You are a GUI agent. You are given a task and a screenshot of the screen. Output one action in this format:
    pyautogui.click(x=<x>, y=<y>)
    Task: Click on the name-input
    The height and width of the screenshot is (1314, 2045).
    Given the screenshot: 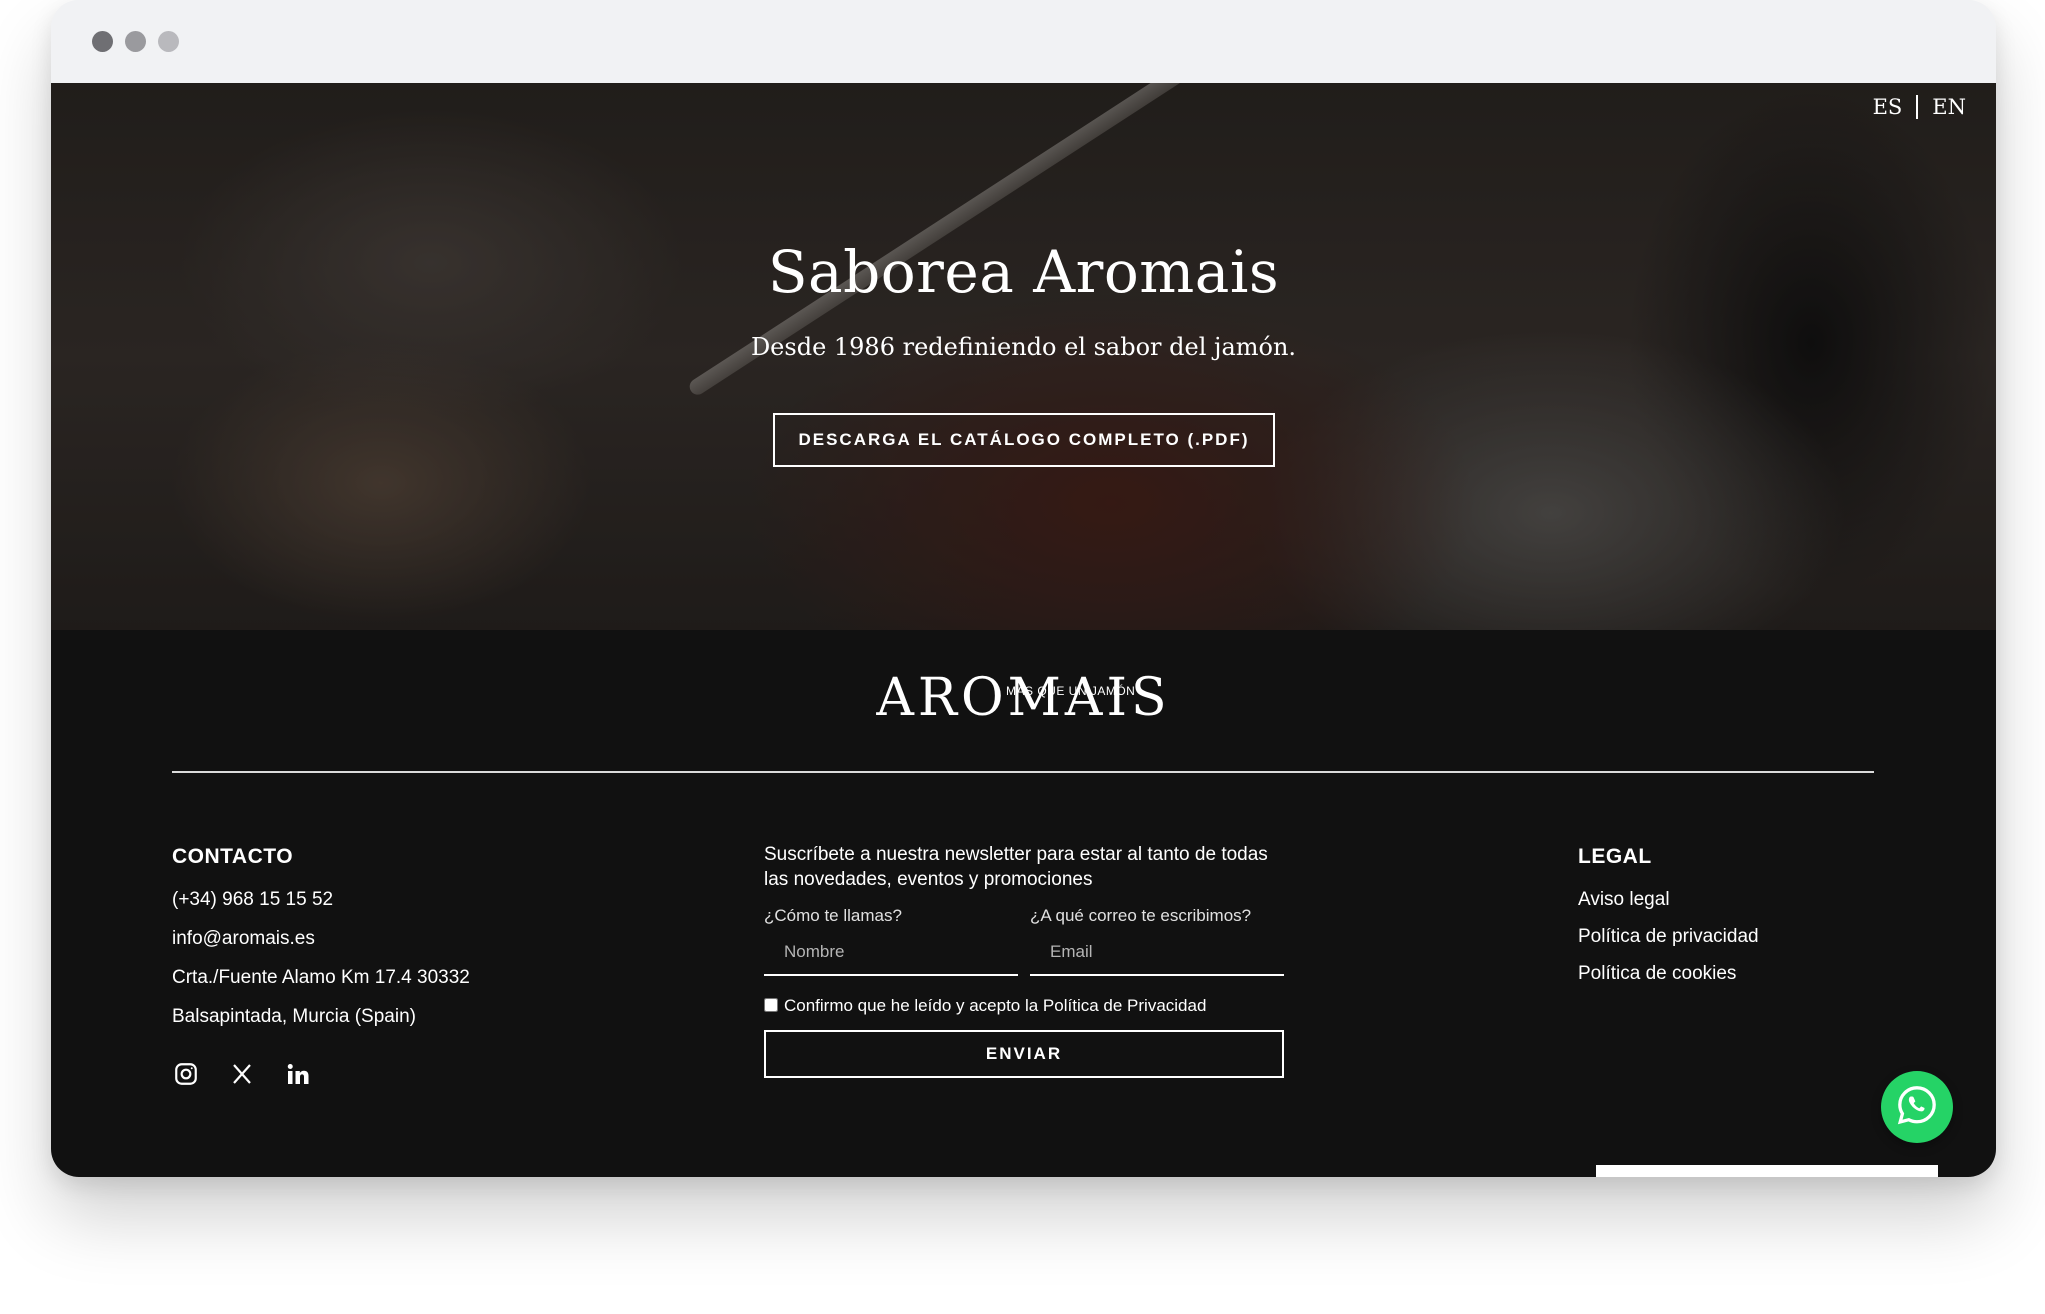 What is the action you would take?
    pyautogui.click(x=891, y=956)
    